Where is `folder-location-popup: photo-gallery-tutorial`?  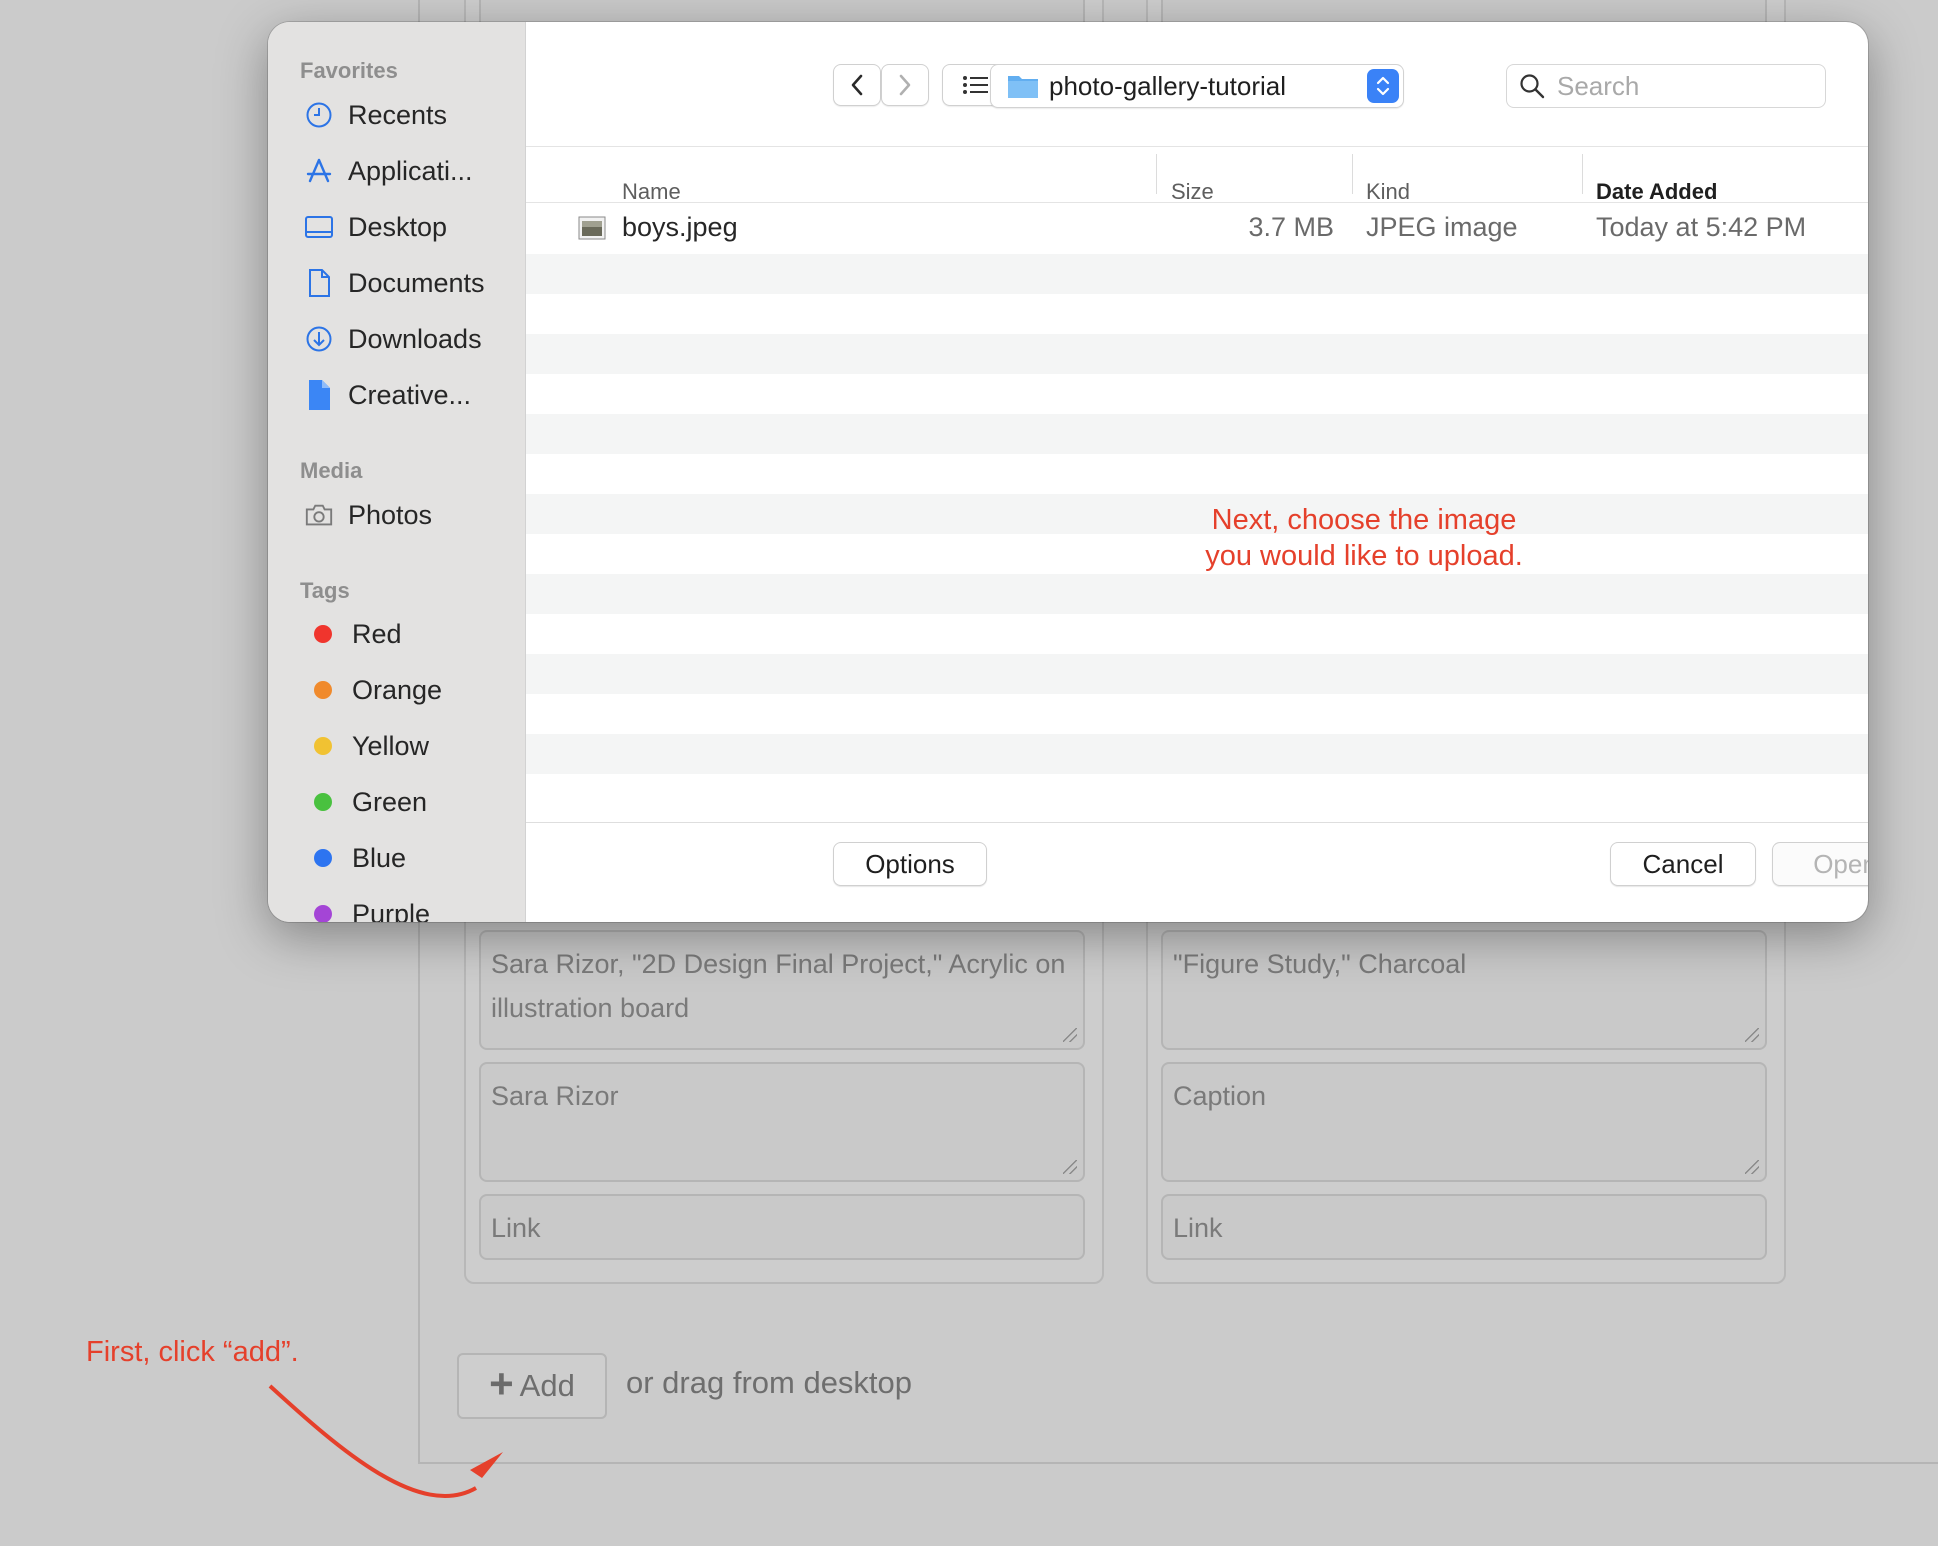 folder-location-popup: photo-gallery-tutorial is located at coordinates (1197, 86).